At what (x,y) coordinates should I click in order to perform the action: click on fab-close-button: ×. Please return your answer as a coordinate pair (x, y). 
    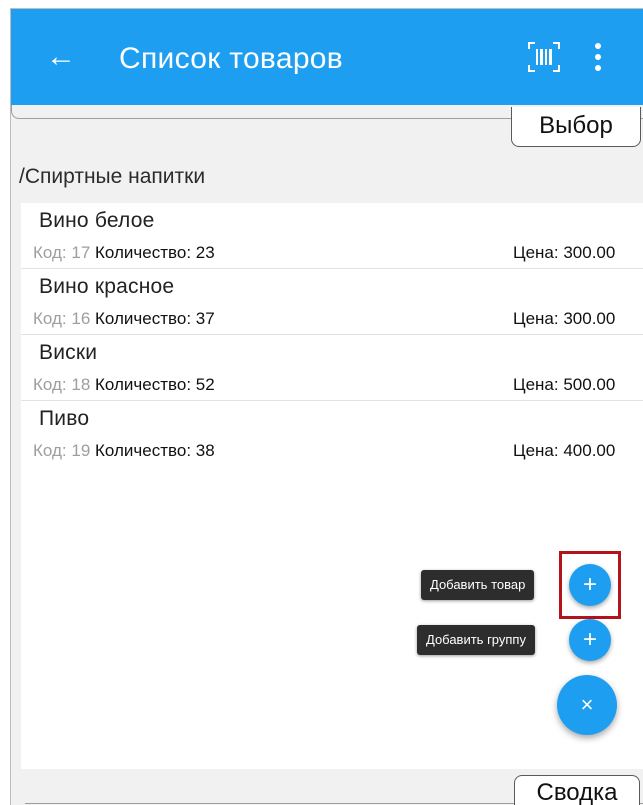
    Looking at the image, I should click on (587, 705).